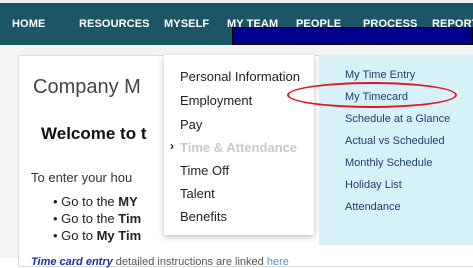  What do you see at coordinates (203, 216) in the screenshot?
I see `menu-item-benefits: Benefits` at bounding box center [203, 216].